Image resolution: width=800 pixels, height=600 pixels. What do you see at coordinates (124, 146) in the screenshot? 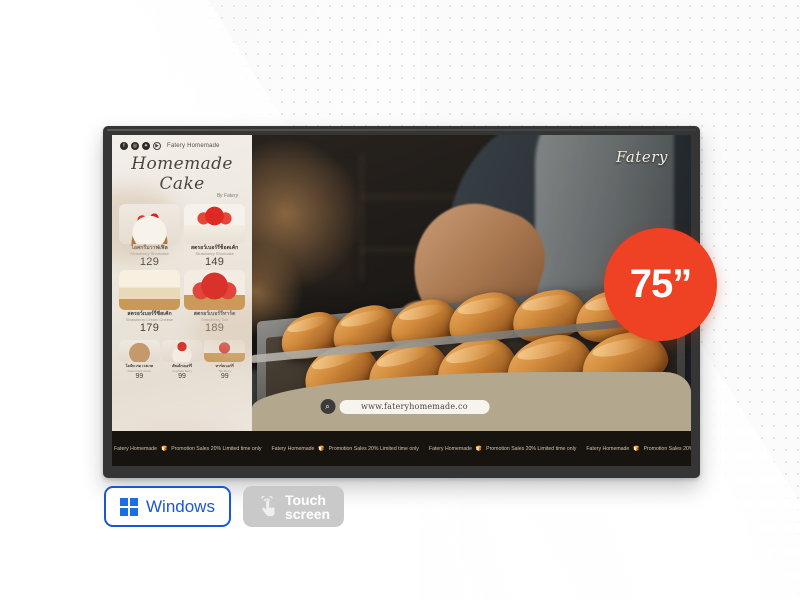
I see `facebook-icon: f` at bounding box center [124, 146].